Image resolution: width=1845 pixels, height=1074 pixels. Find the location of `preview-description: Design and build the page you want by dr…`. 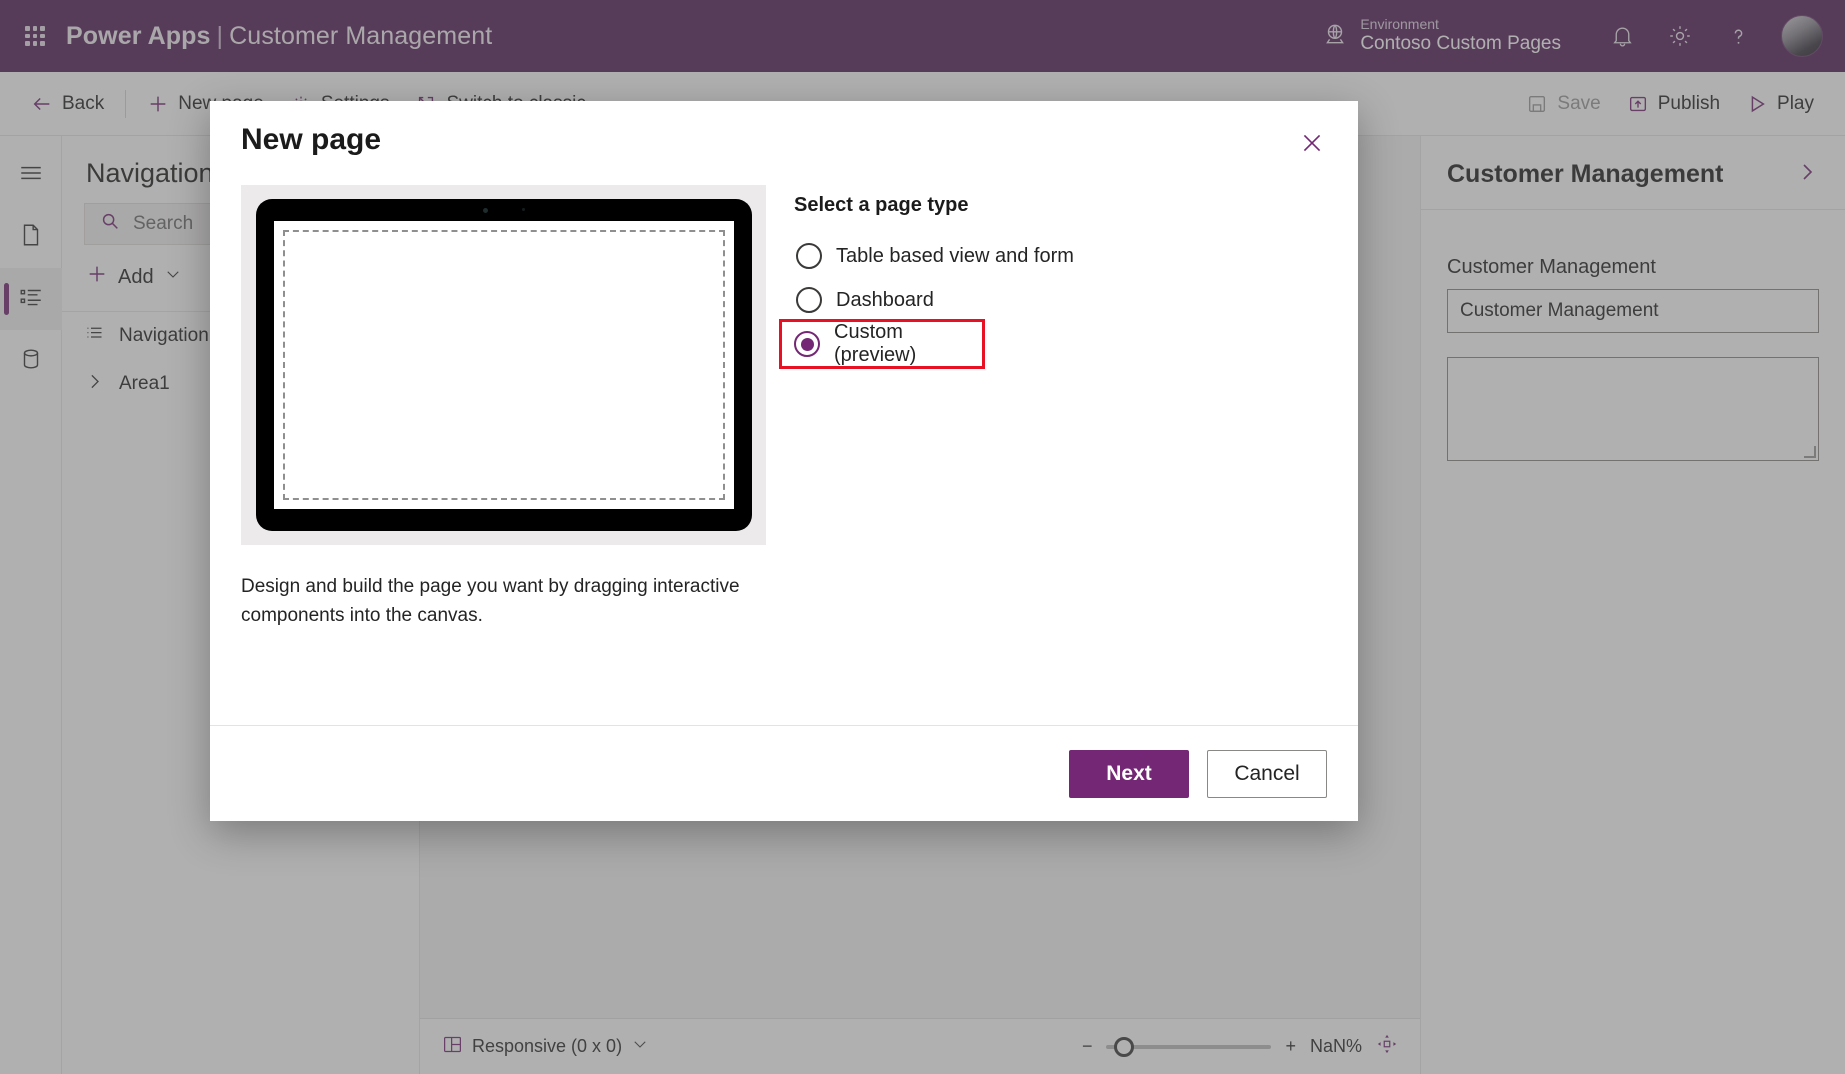

preview-description: Design and build the page you want by dr… is located at coordinates (490, 601).